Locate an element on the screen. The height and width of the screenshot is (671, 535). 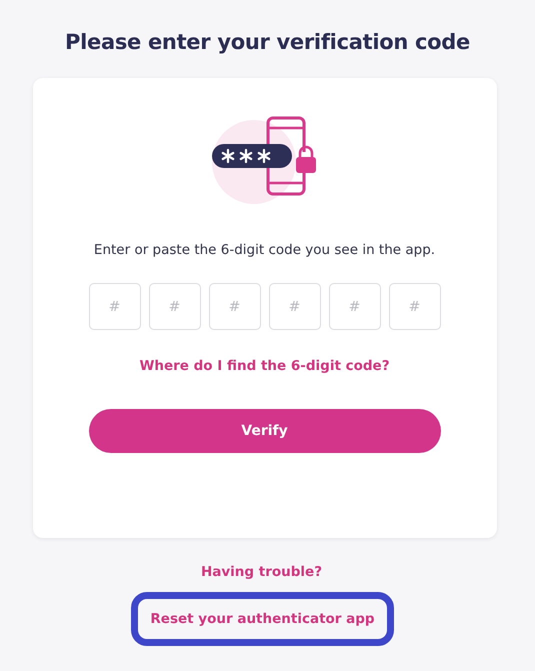
page-title: Please enter your verification code is located at coordinates (267, 42).